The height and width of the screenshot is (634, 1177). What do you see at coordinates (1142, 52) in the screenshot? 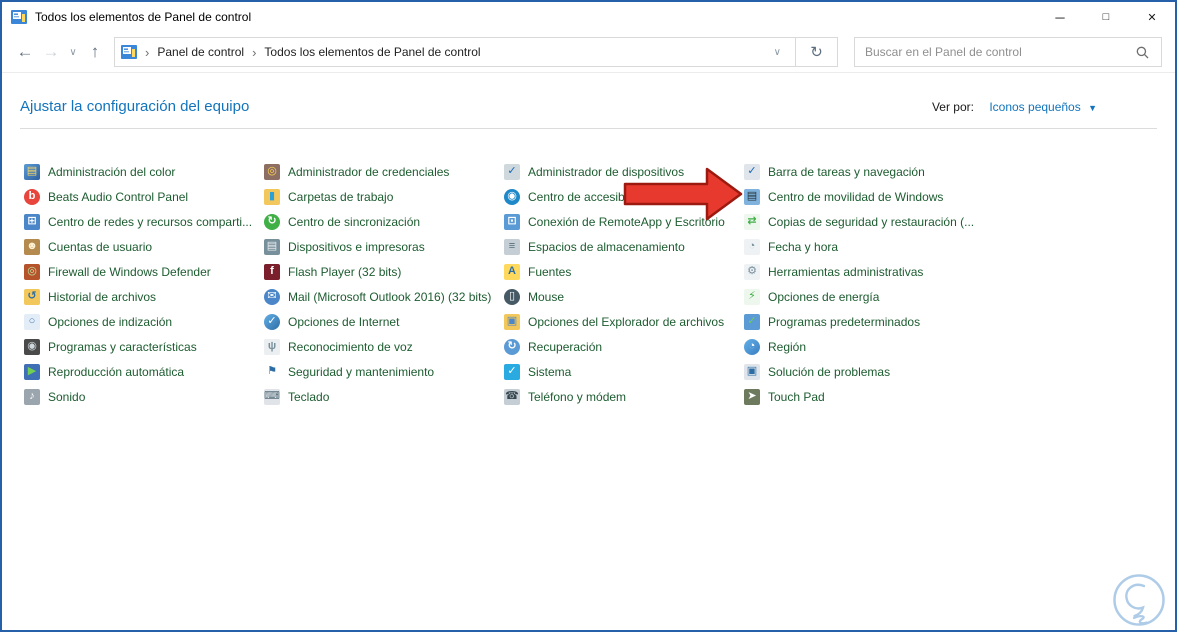
I see `search-icon` at bounding box center [1142, 52].